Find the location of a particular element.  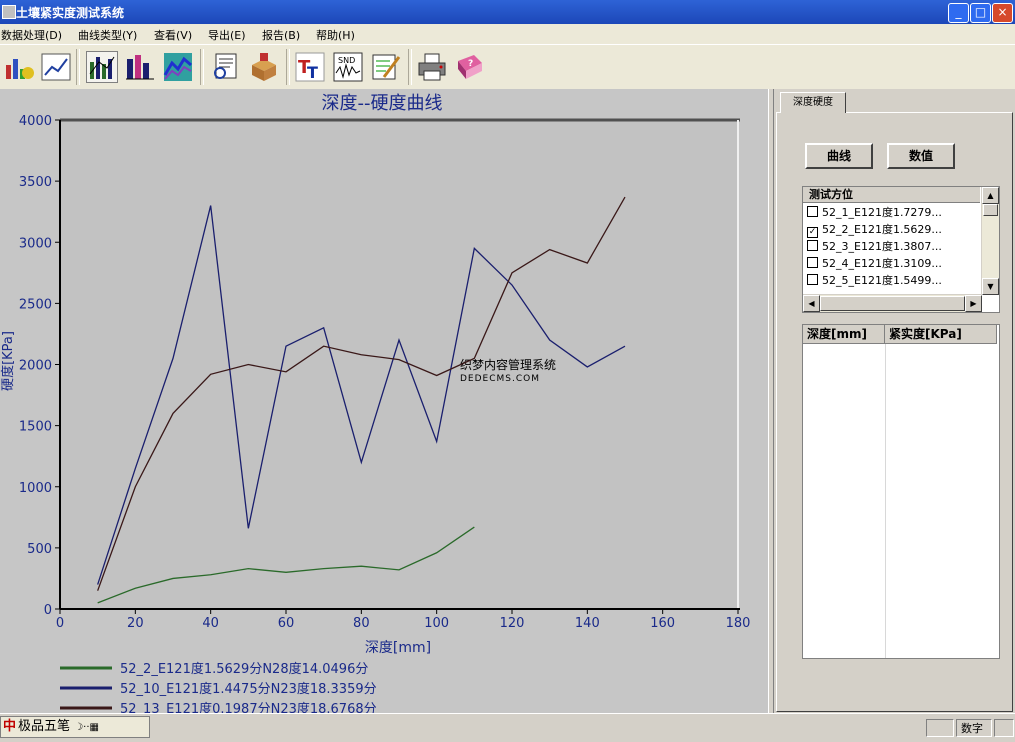

menu-report: 报告(B) is located at coordinates (281, 35).